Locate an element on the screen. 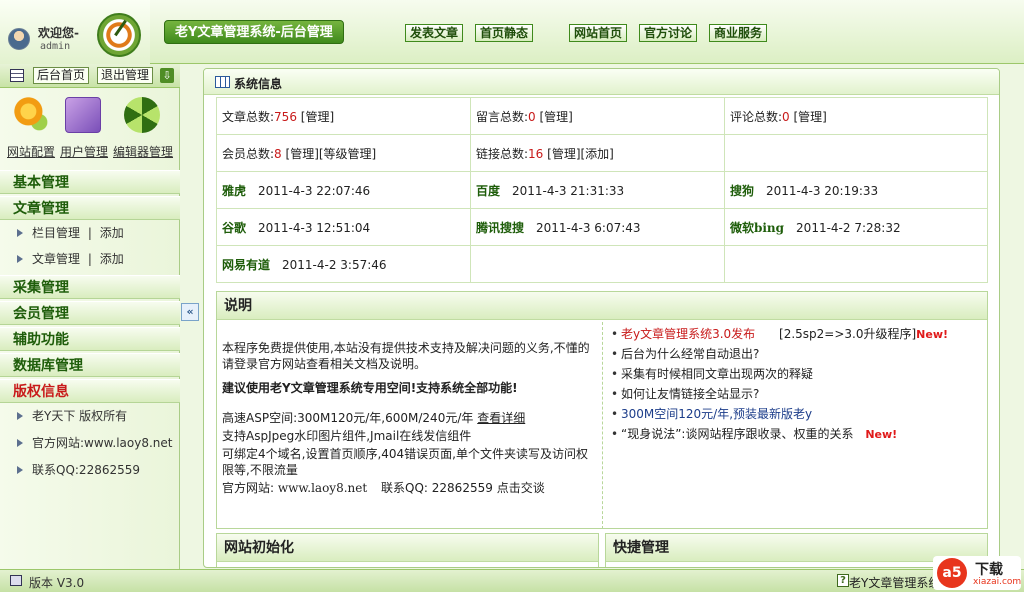 This screenshot has height=592, width=1024. message-manage-link: [管理] is located at coordinates (556, 117).